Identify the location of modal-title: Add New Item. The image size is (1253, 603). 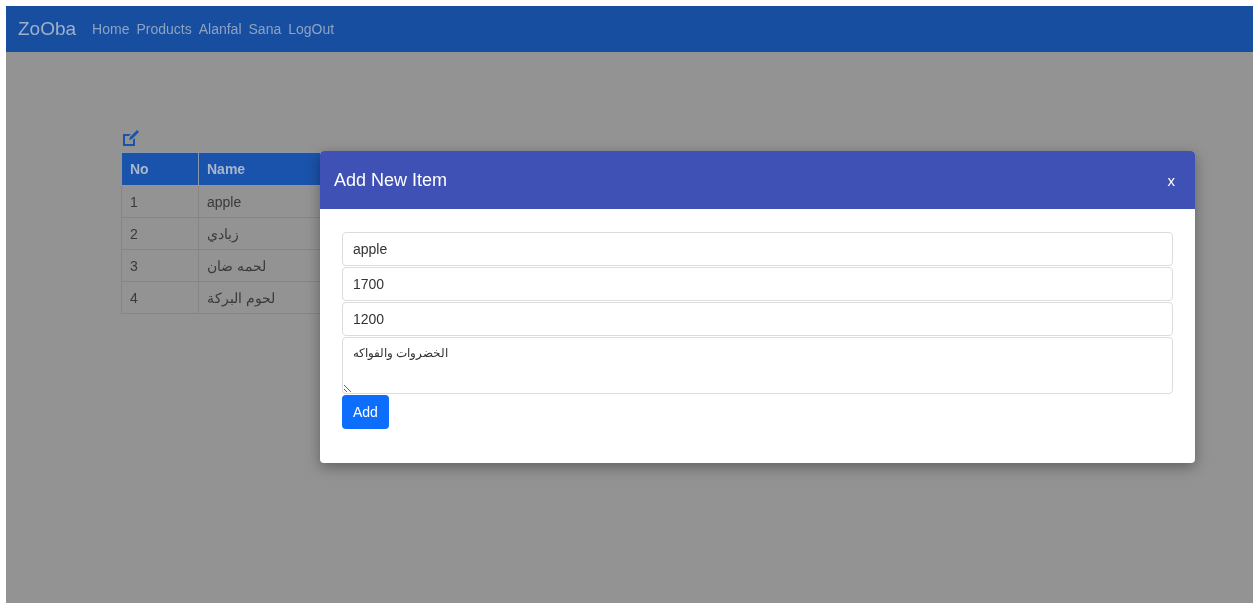
(391, 180).